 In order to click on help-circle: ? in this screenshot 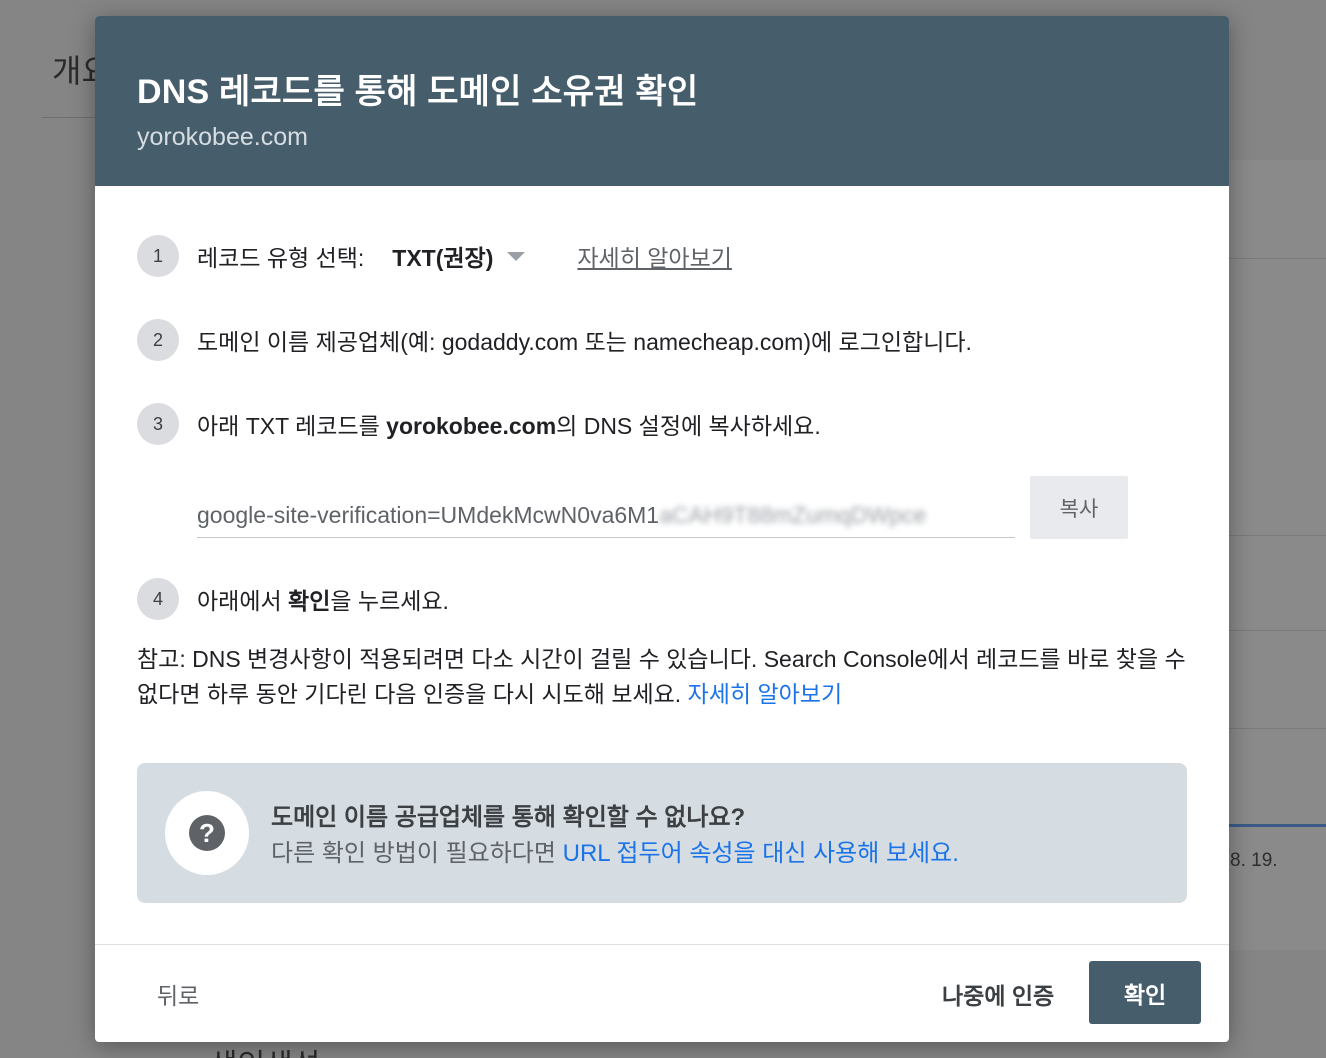, I will do `click(207, 833)`.